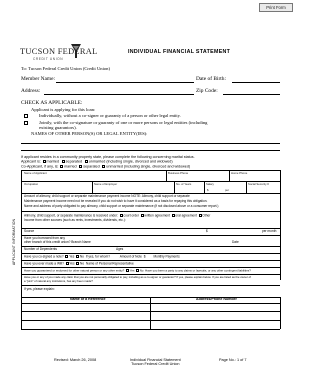 The height and width of the screenshot is (386, 320). What do you see at coordinates (130, 256) in the screenshot?
I see `amount-of-note-label: Amount of Note` at bounding box center [130, 256].